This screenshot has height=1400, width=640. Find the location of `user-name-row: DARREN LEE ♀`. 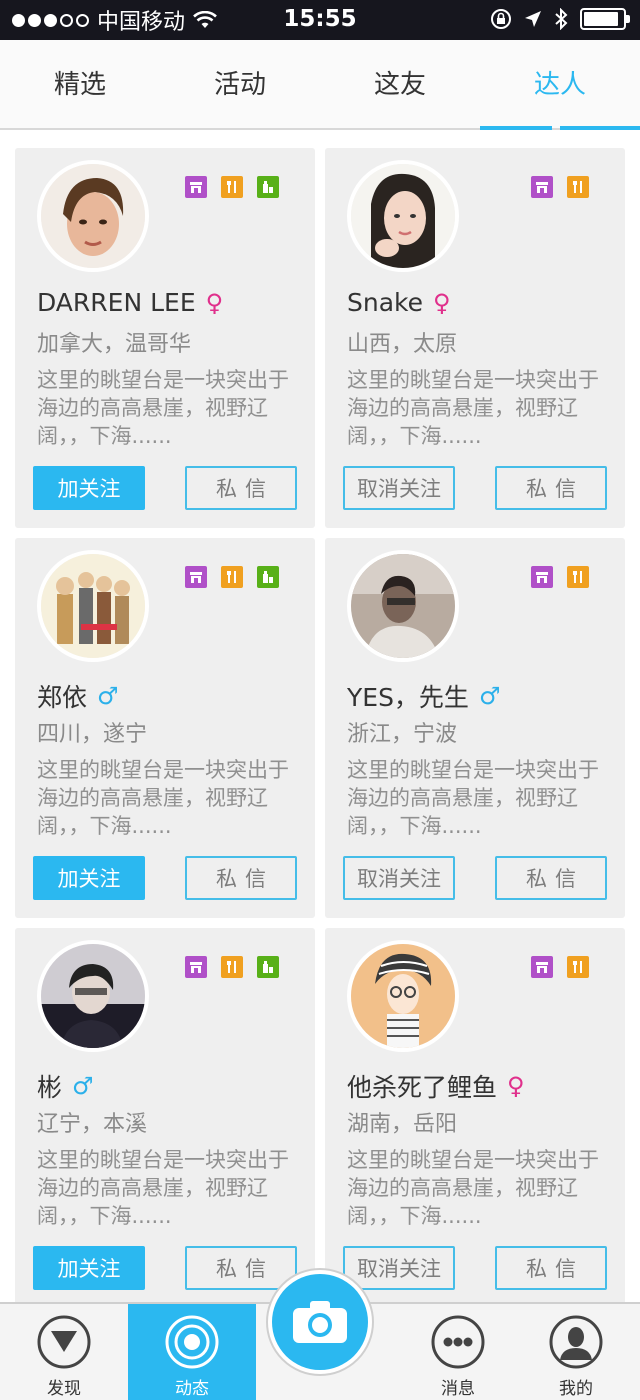

user-name-row: DARREN LEE ♀ is located at coordinates (130, 302).